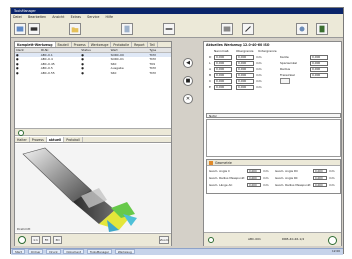  Describe the element at coordinates (64, 44) in the screenshot. I see `tab-part: Bauteil` at that location.